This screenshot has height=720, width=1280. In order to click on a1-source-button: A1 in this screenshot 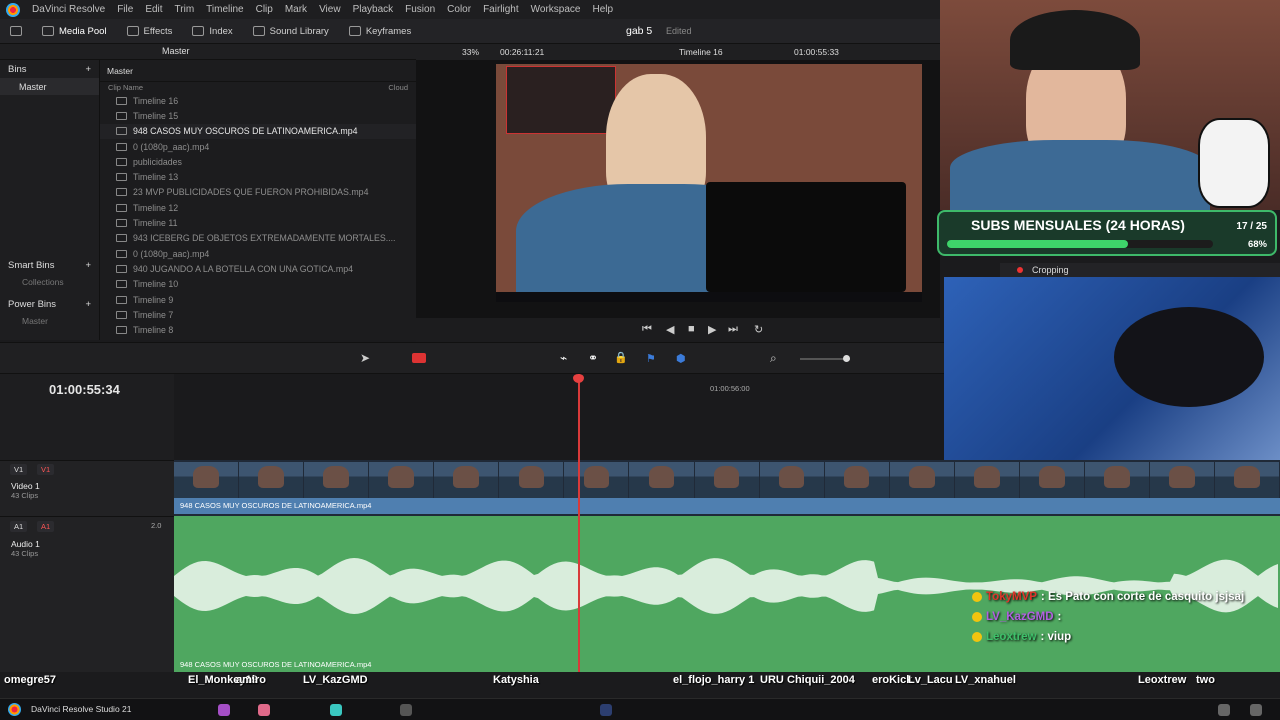, I will do `click(46, 526)`.